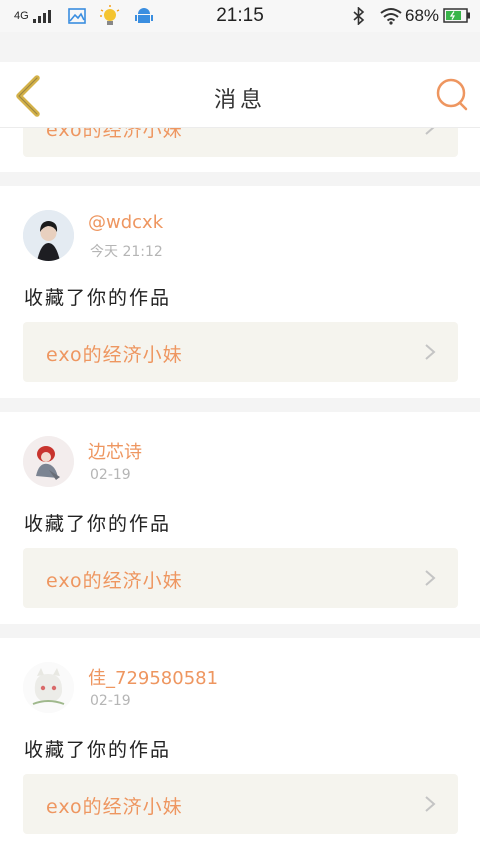 The image size is (480, 854). I want to click on status-bar: 4G 21:15 68%, so click(240, 16).